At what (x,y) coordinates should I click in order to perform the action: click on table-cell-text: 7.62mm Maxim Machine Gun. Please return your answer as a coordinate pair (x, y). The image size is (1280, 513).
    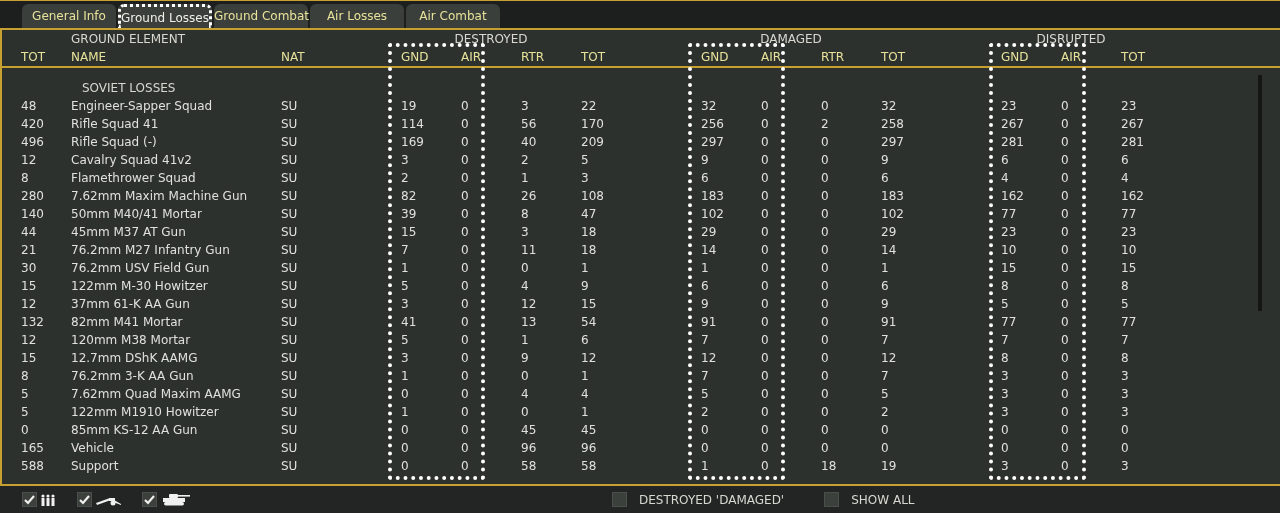
    Looking at the image, I should click on (160, 196).